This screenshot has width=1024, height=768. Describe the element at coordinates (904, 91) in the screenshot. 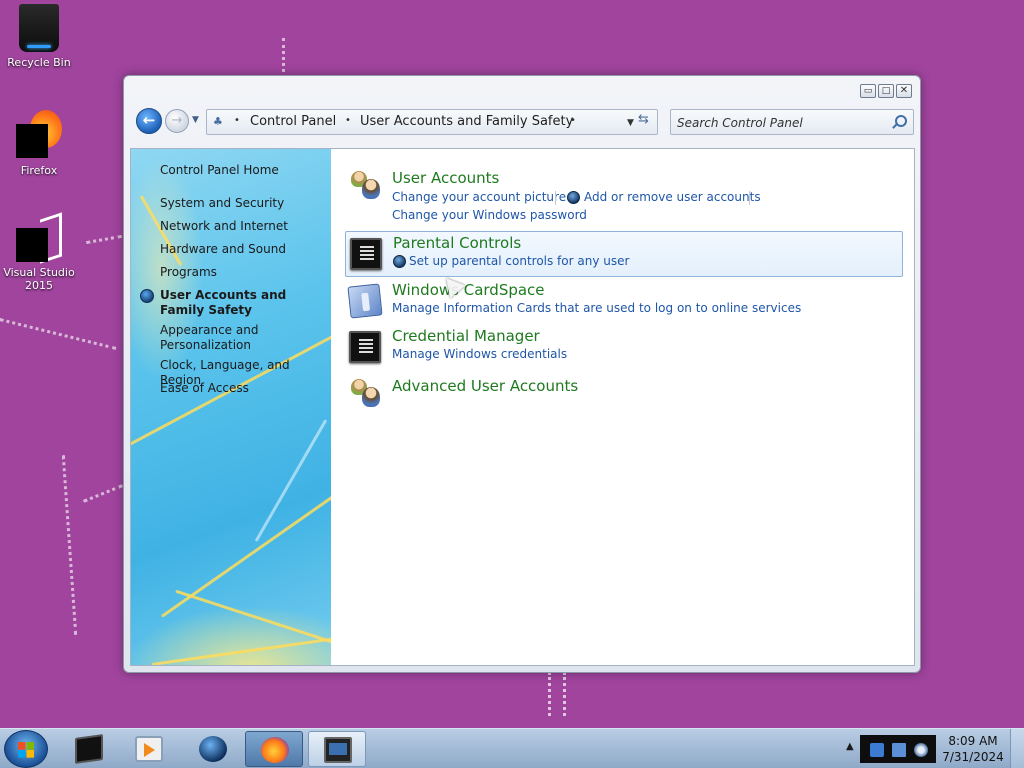

I see `close-button: ✕` at that location.